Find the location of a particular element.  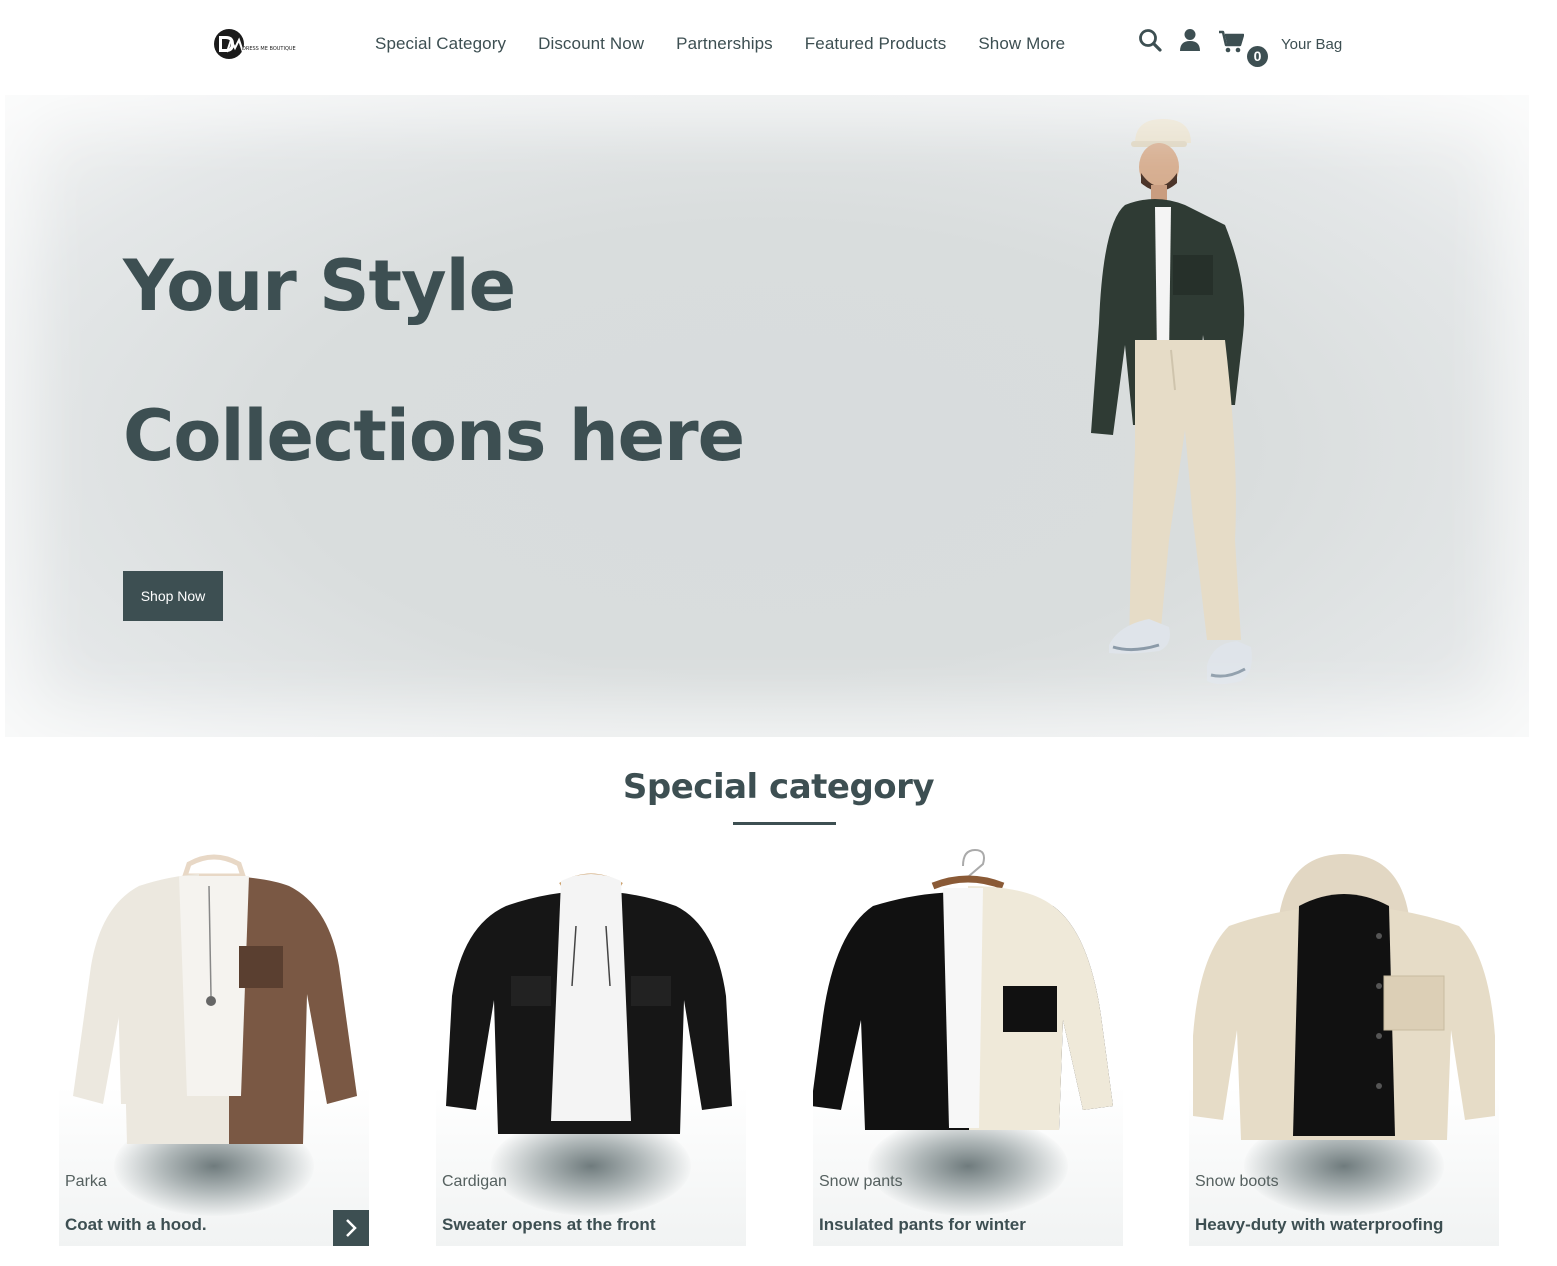

product-image-hoodie-jacket is located at coordinates (1344, 997).